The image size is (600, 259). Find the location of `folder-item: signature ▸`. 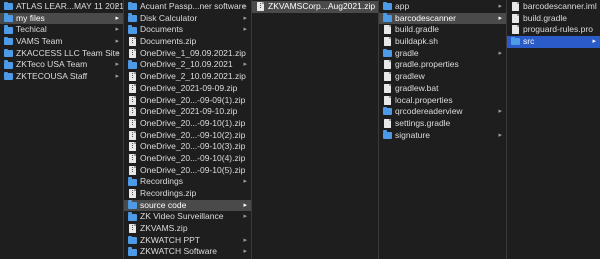

folder-item: signature ▸ is located at coordinates (442, 136).